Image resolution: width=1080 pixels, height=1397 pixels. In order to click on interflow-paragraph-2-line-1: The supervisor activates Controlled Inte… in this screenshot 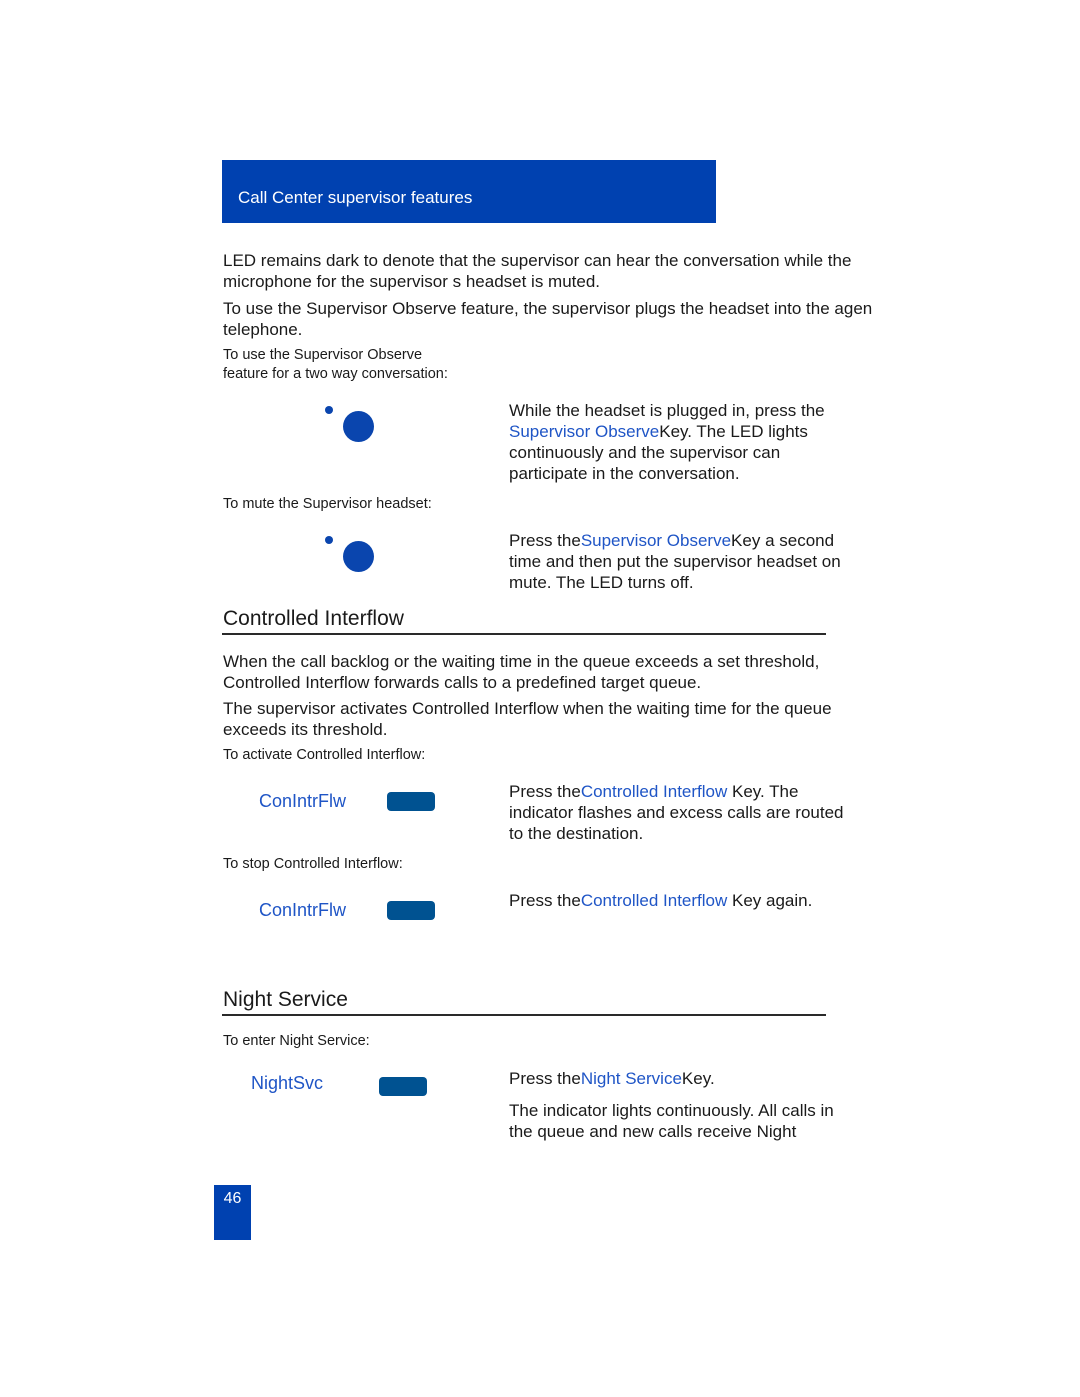, I will do `click(527, 708)`.